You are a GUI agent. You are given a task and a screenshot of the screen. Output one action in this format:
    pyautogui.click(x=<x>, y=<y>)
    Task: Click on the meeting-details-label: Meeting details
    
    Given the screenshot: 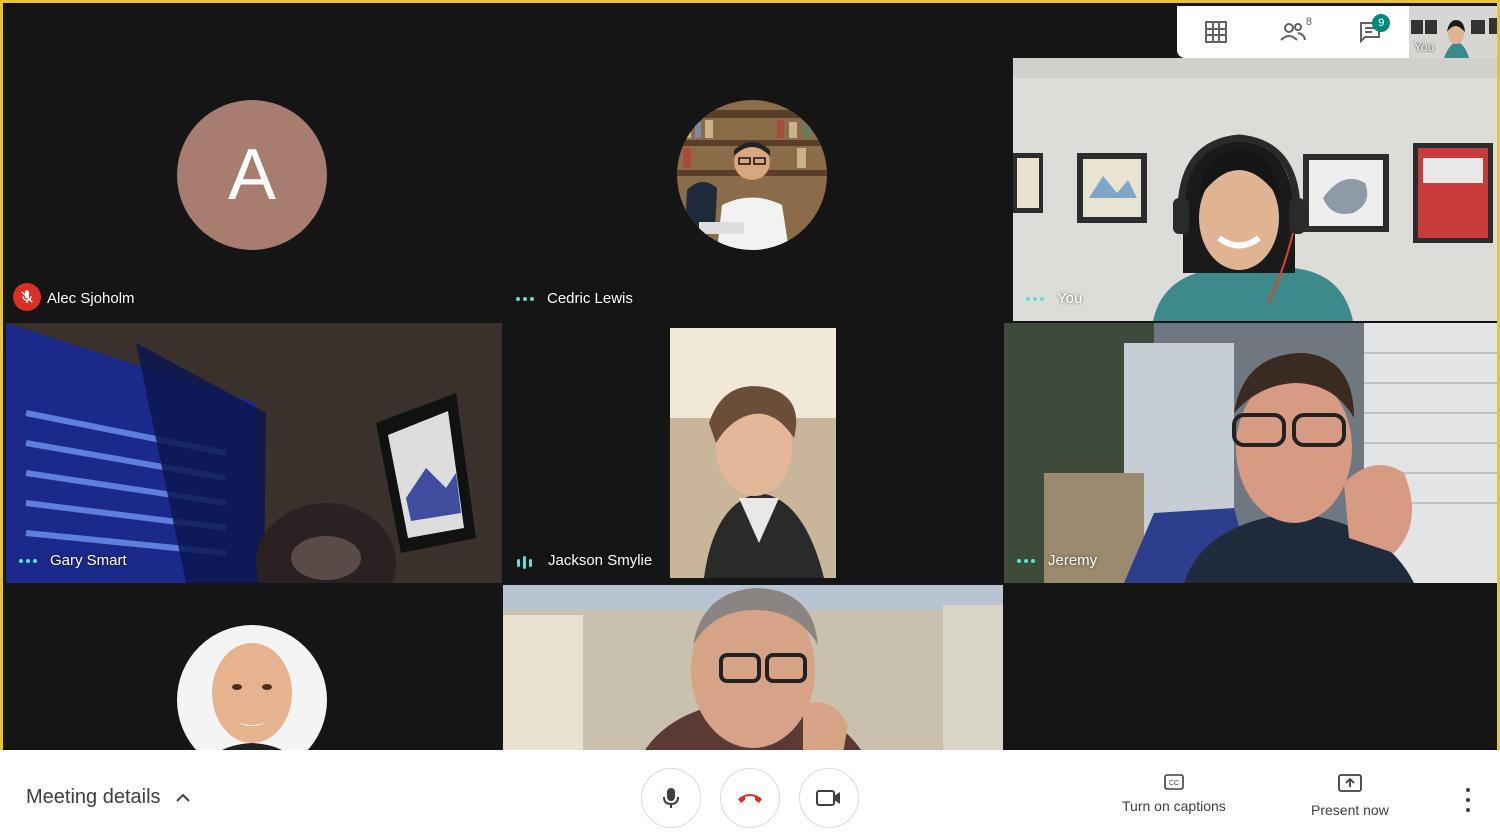 What is the action you would take?
    pyautogui.click(x=93, y=797)
    